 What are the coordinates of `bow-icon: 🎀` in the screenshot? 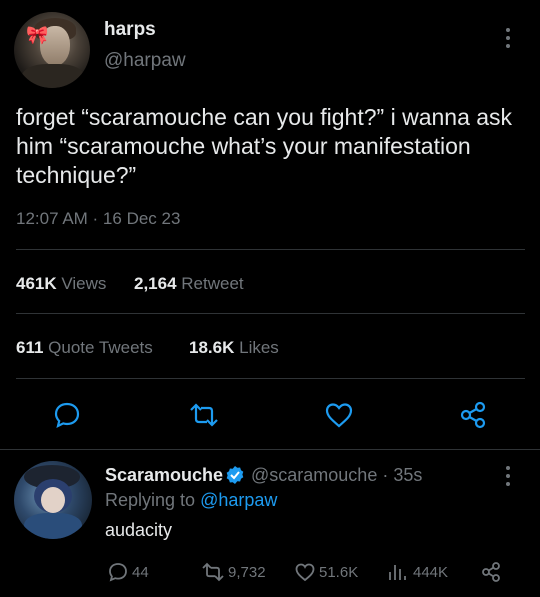 It's located at (37, 35).